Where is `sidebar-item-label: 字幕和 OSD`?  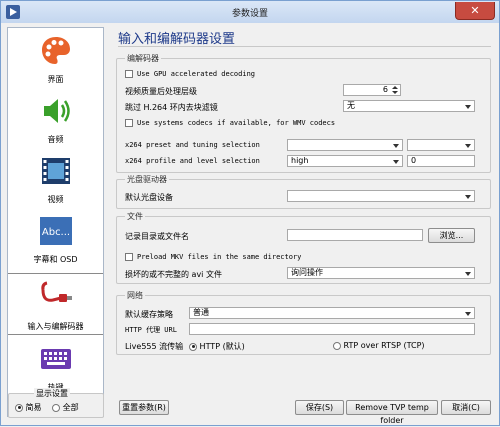
sidebar-item-label: 字幕和 OSD is located at coordinates (55, 259).